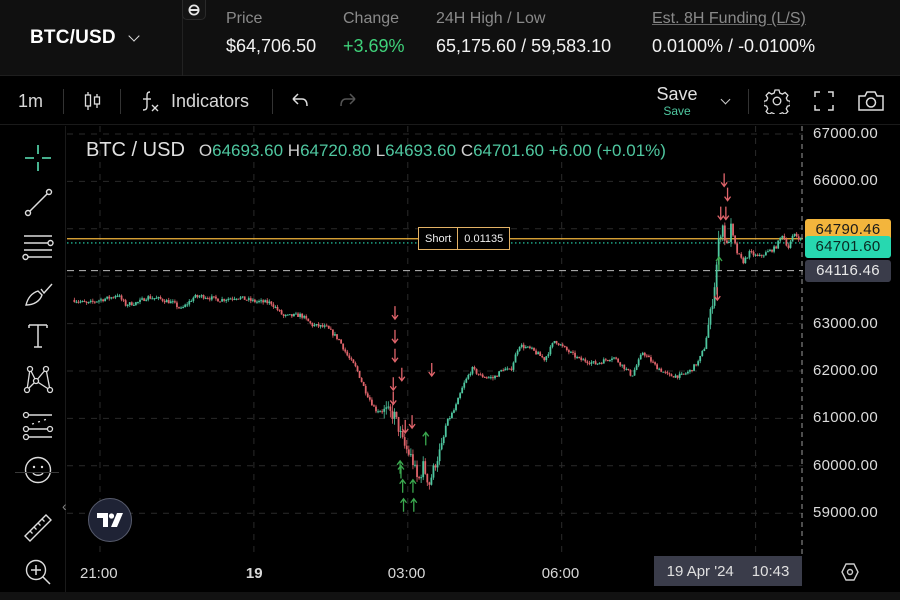 This screenshot has width=900, height=600. I want to click on settings-button, so click(777, 101).